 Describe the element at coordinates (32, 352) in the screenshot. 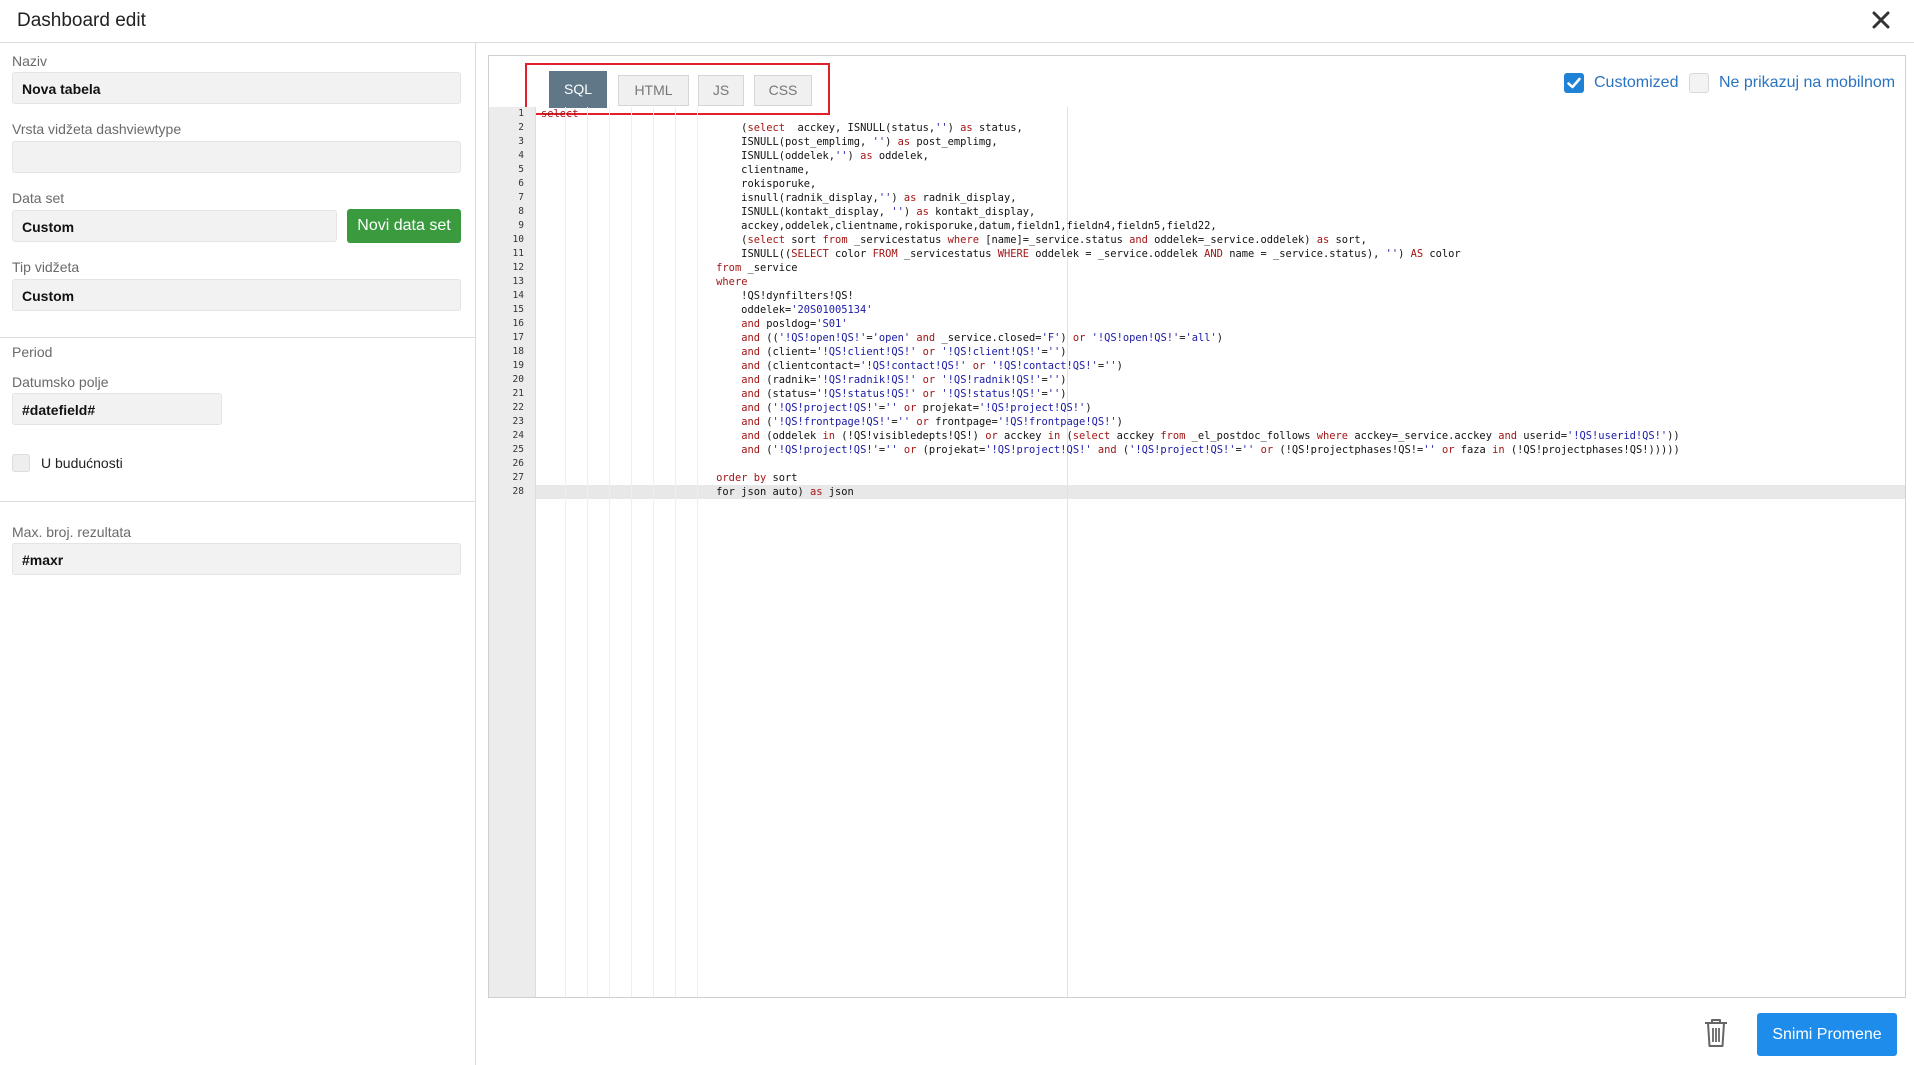

I see `period-label: Period` at that location.